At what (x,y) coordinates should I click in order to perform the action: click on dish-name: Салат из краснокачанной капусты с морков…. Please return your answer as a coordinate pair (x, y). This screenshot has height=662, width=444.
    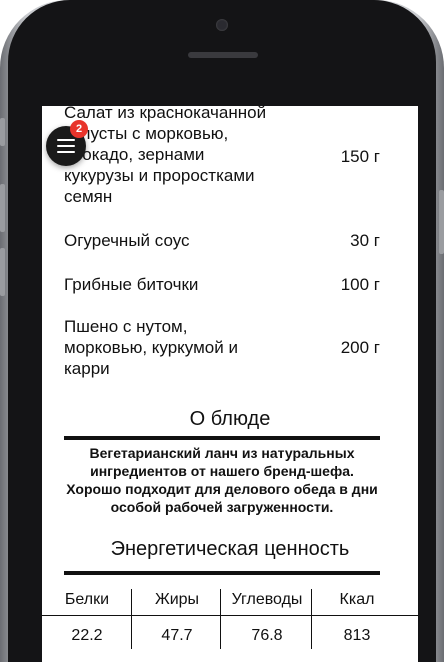
    Looking at the image, I should click on (165, 156).